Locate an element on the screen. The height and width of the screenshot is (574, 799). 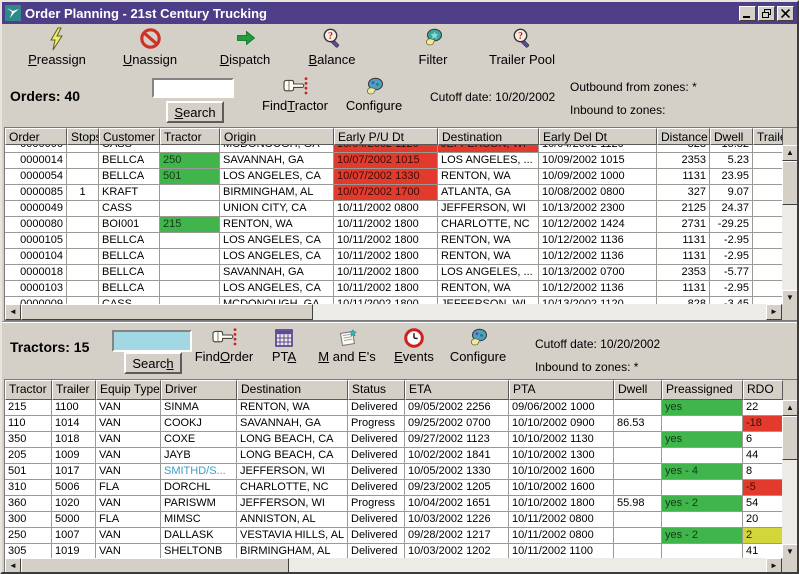
tractors-column-header-destination: Destination is located at coordinates (292, 390).